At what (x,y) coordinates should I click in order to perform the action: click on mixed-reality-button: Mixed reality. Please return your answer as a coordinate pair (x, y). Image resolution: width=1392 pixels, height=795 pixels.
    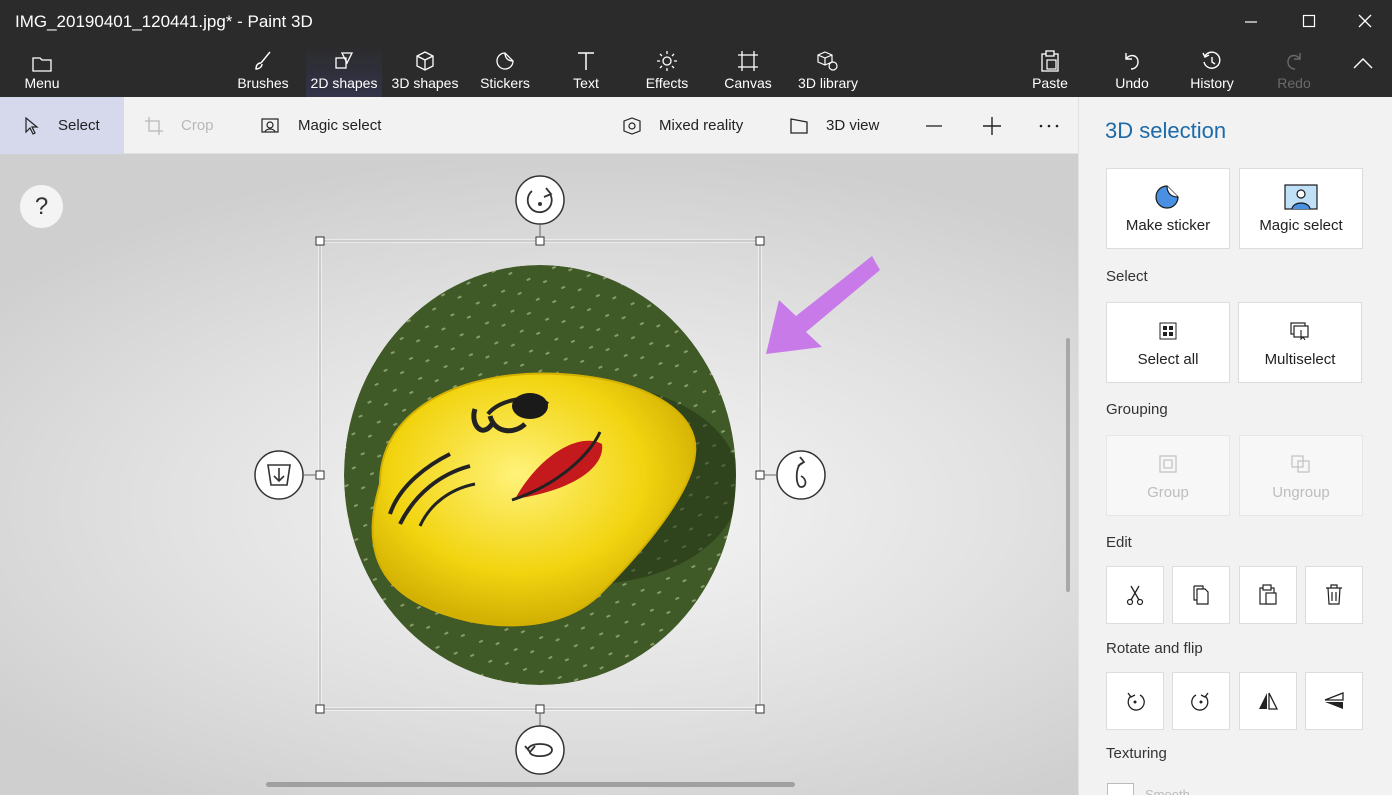
    Looking at the image, I should click on (682, 125).